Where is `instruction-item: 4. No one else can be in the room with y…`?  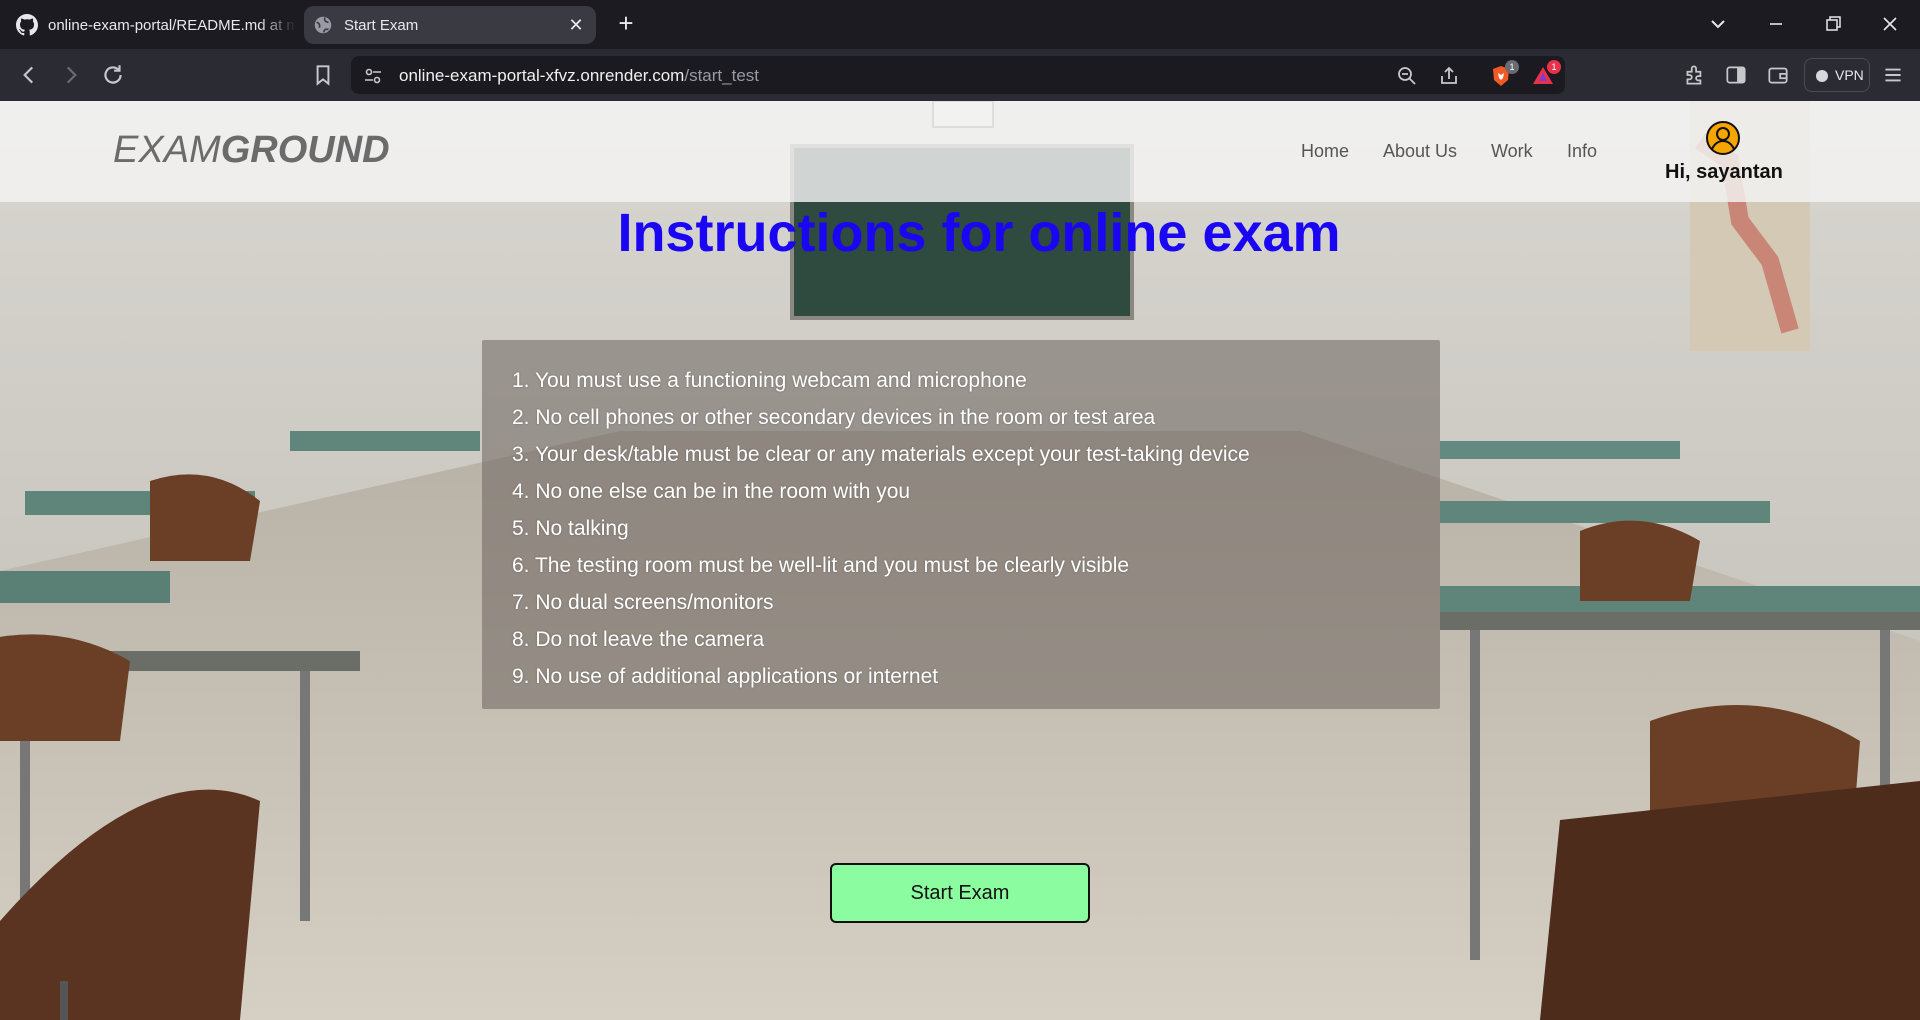
instruction-item: 4. No one else can be in the room with y… is located at coordinates (711, 491).